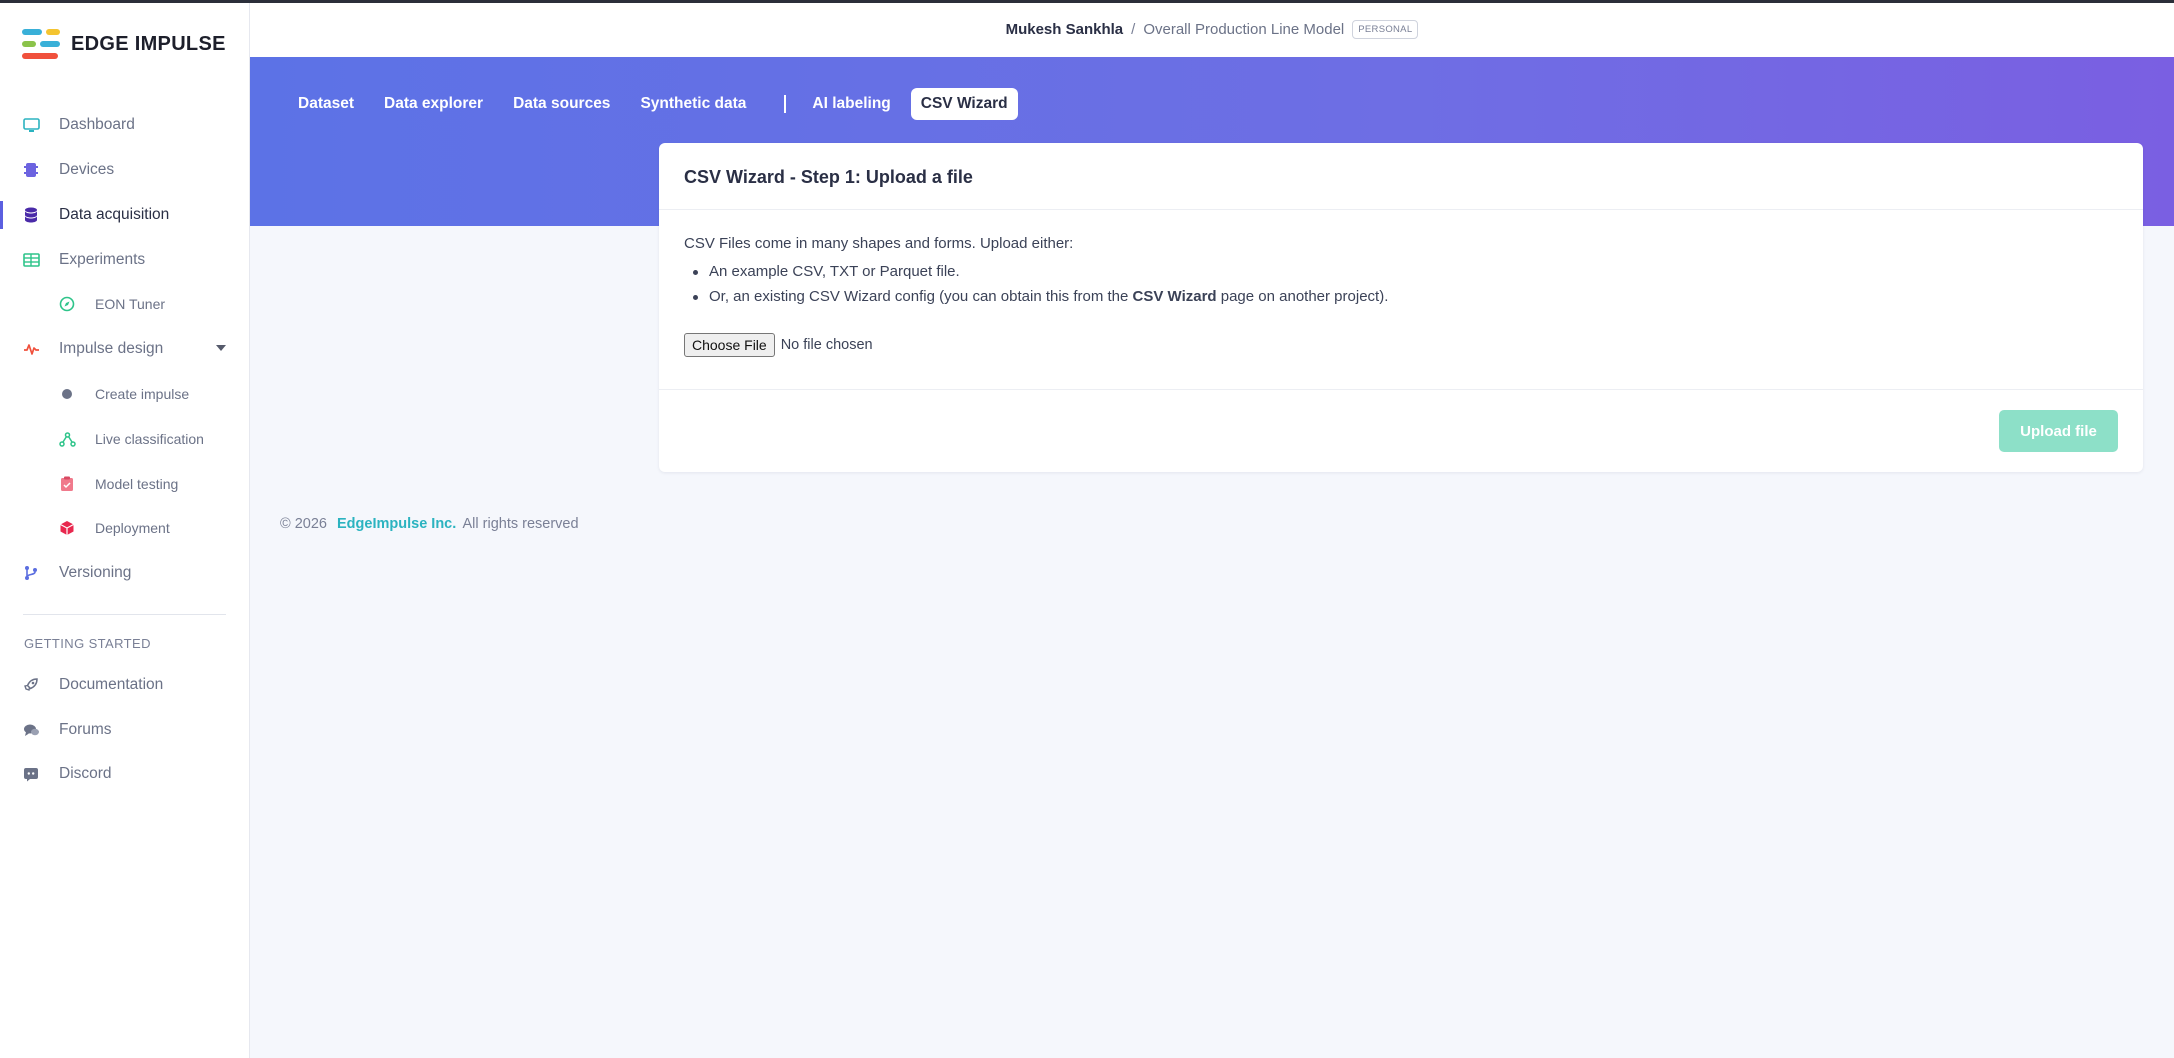  I want to click on tab-ai-labeling: AI labeling, so click(851, 104).